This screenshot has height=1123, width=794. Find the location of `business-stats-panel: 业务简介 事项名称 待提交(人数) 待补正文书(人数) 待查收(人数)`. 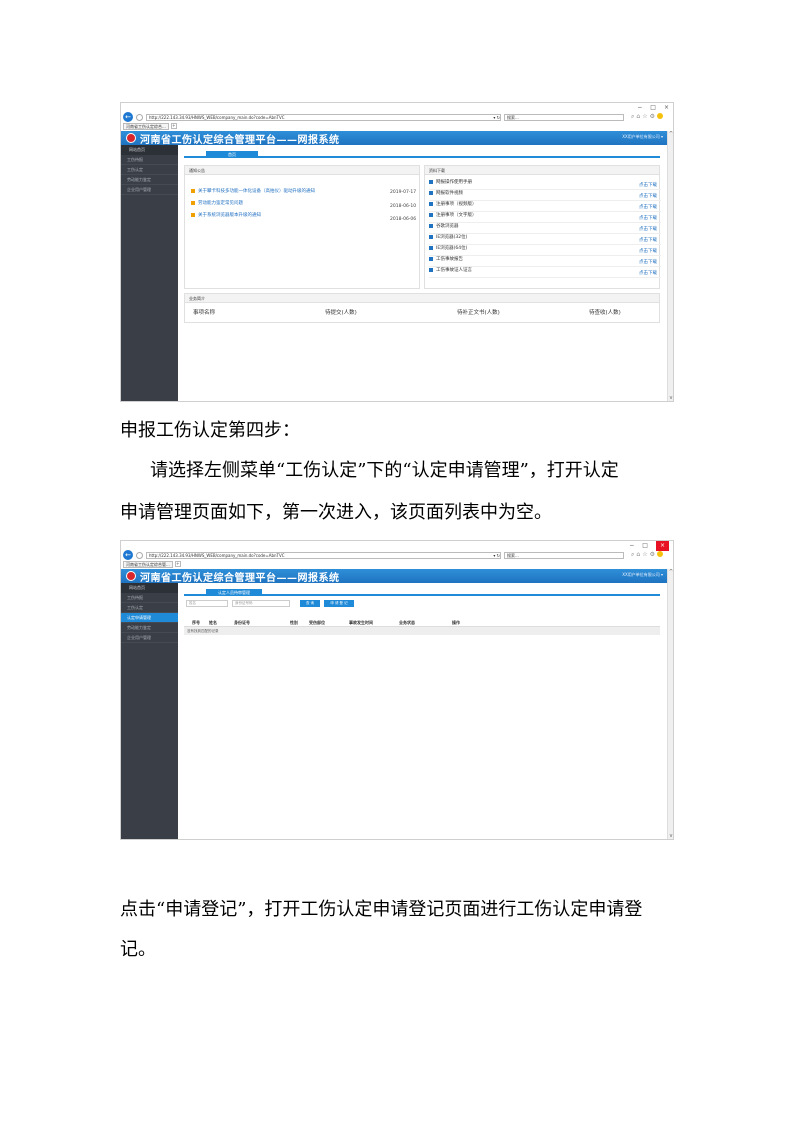

business-stats-panel: 业务简介 事项名称 待提交(人数) 待补正文书(人数) 待查收(人数) is located at coordinates (422, 308).